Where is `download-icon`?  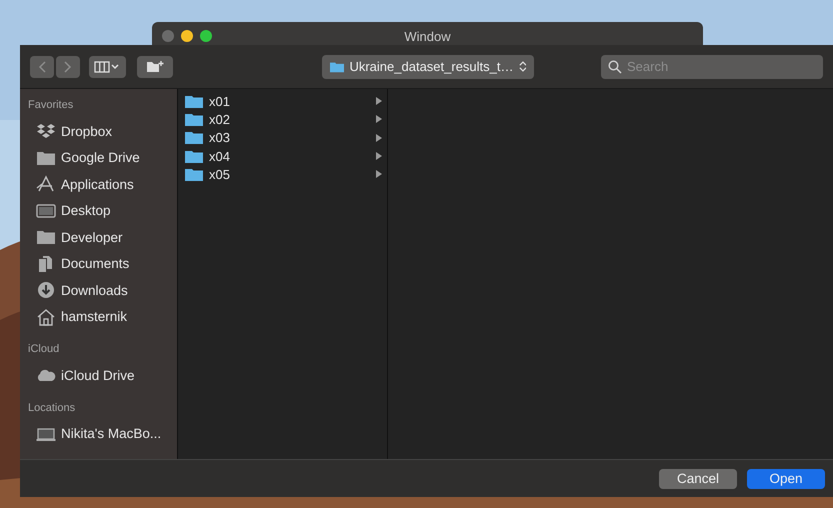
download-icon is located at coordinates (46, 290).